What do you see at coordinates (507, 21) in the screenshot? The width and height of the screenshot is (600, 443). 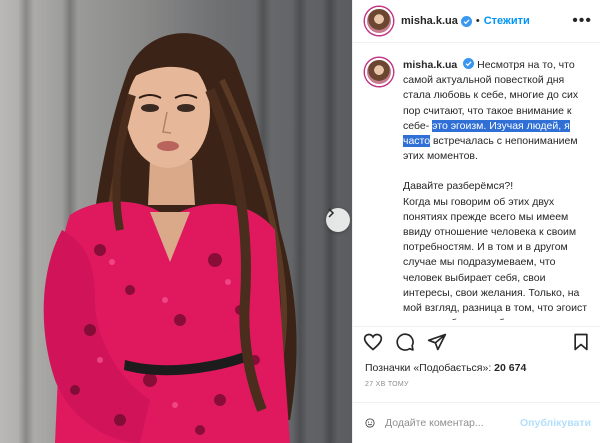 I see `follow-button: Стежити` at bounding box center [507, 21].